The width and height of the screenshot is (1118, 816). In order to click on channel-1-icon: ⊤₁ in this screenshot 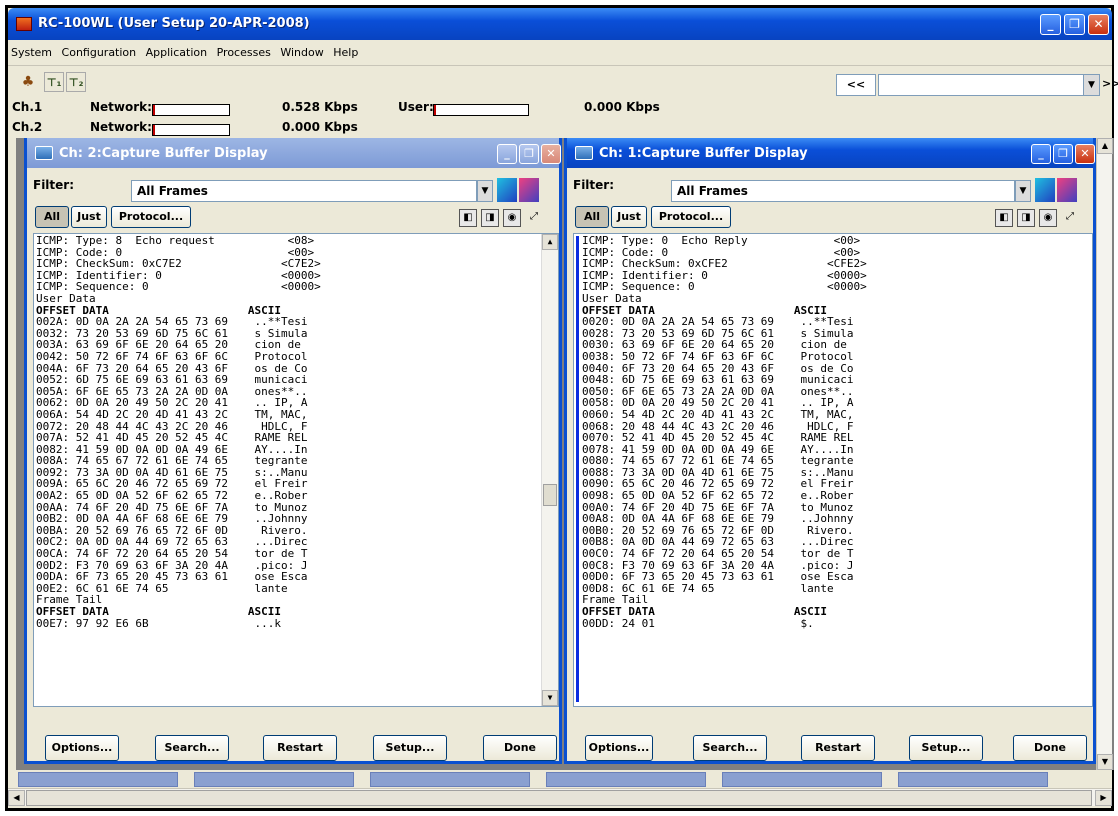, I will do `click(54, 82)`.